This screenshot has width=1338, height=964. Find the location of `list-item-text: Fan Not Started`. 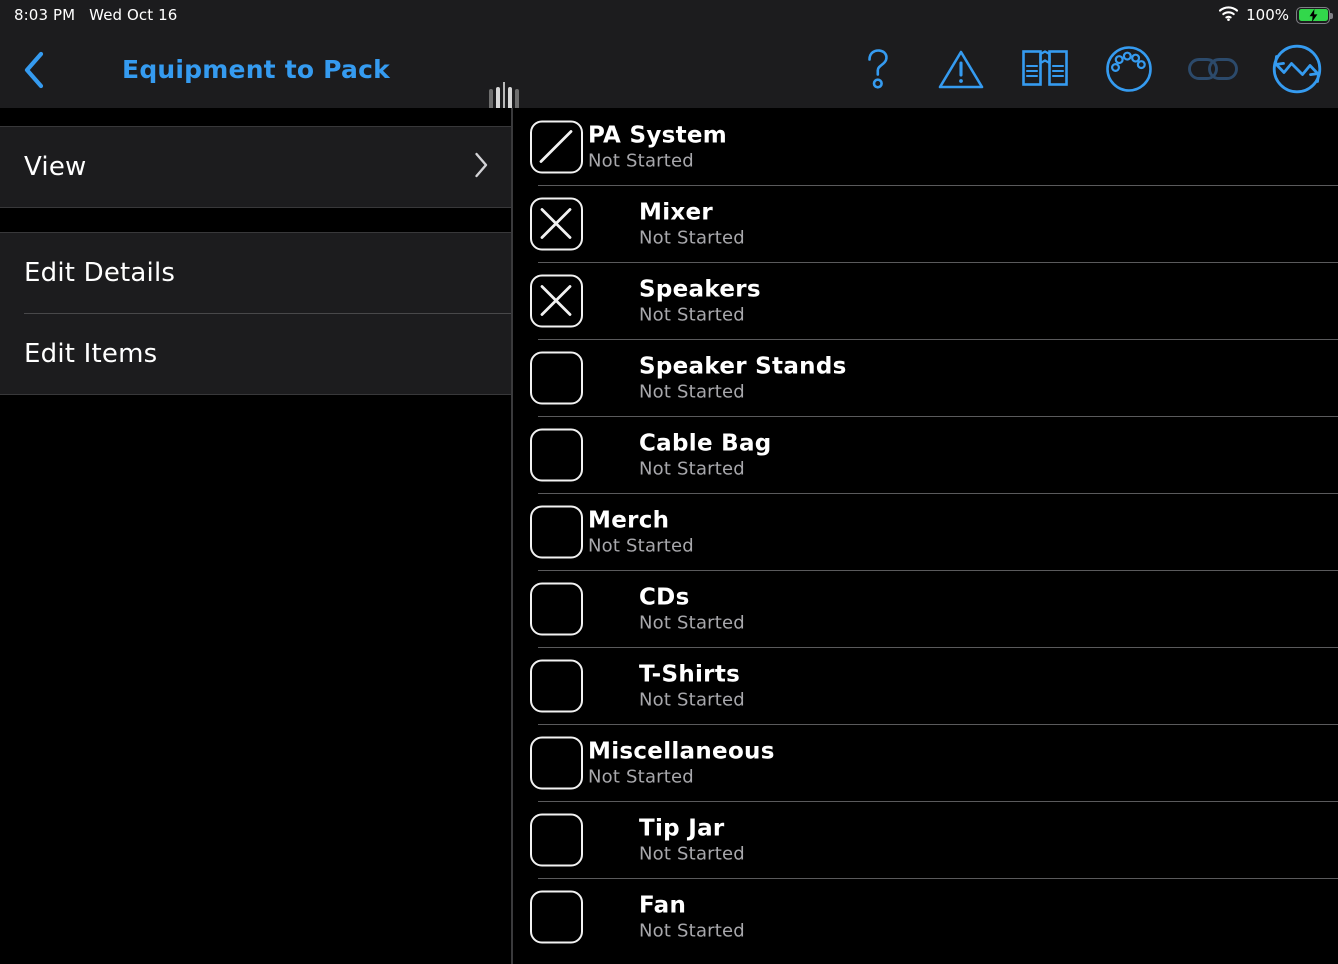

list-item-text: Fan Not Started is located at coordinates (692, 916).